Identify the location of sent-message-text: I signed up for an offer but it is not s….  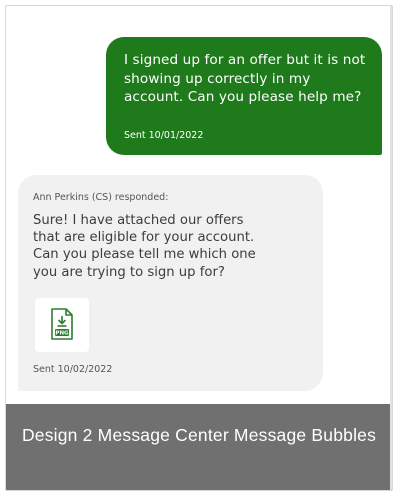
(245, 78).